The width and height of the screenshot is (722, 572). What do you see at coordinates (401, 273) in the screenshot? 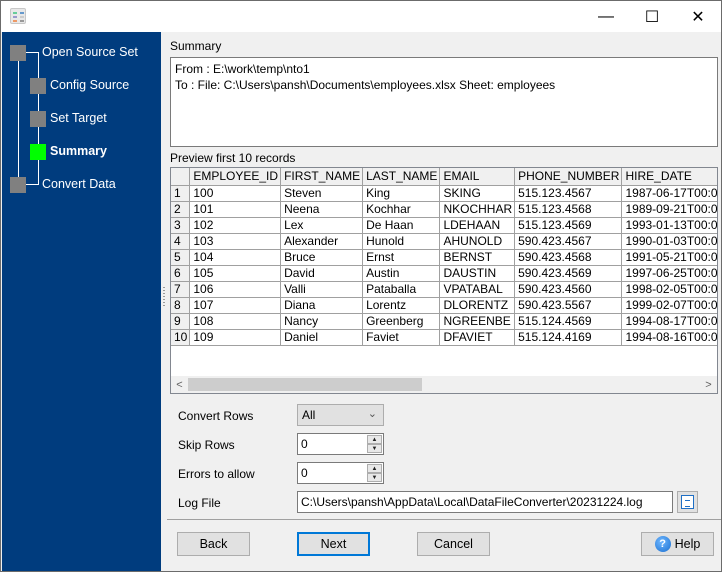
I see `table-cell: Austin` at bounding box center [401, 273].